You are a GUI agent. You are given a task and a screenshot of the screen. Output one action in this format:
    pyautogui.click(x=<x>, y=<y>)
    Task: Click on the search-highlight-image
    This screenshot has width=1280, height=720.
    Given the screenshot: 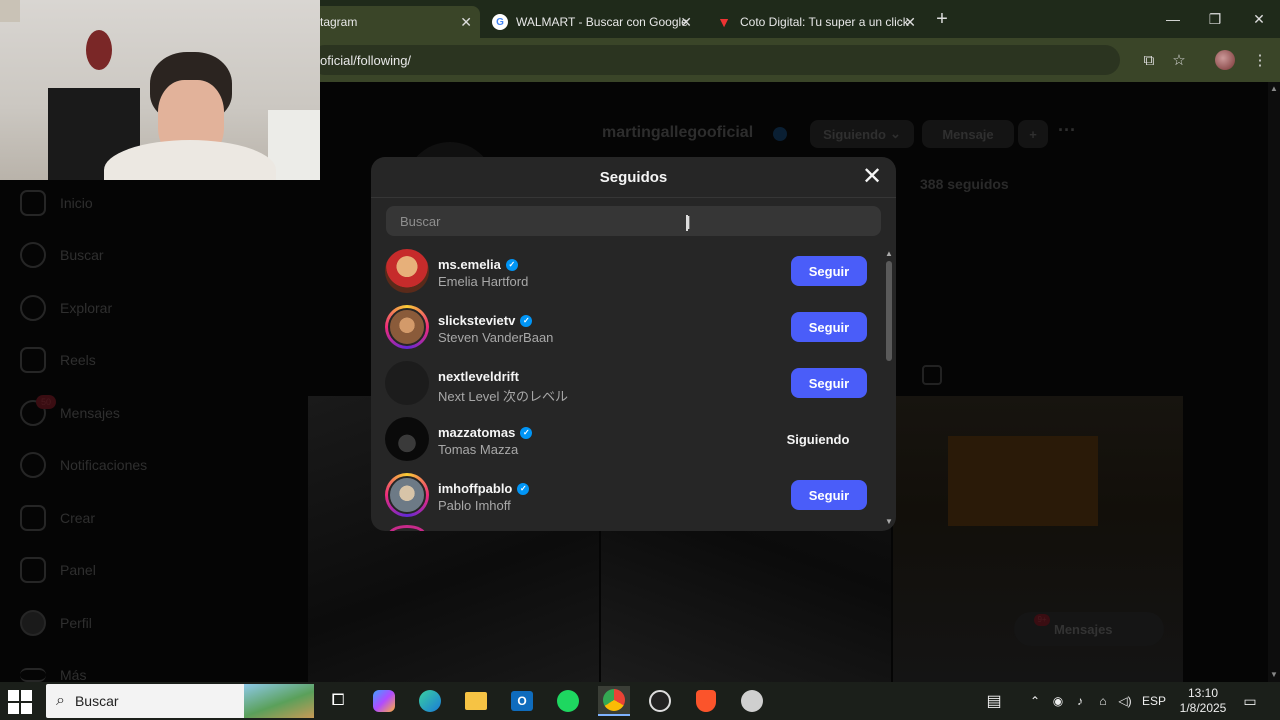 What is the action you would take?
    pyautogui.click(x=279, y=701)
    